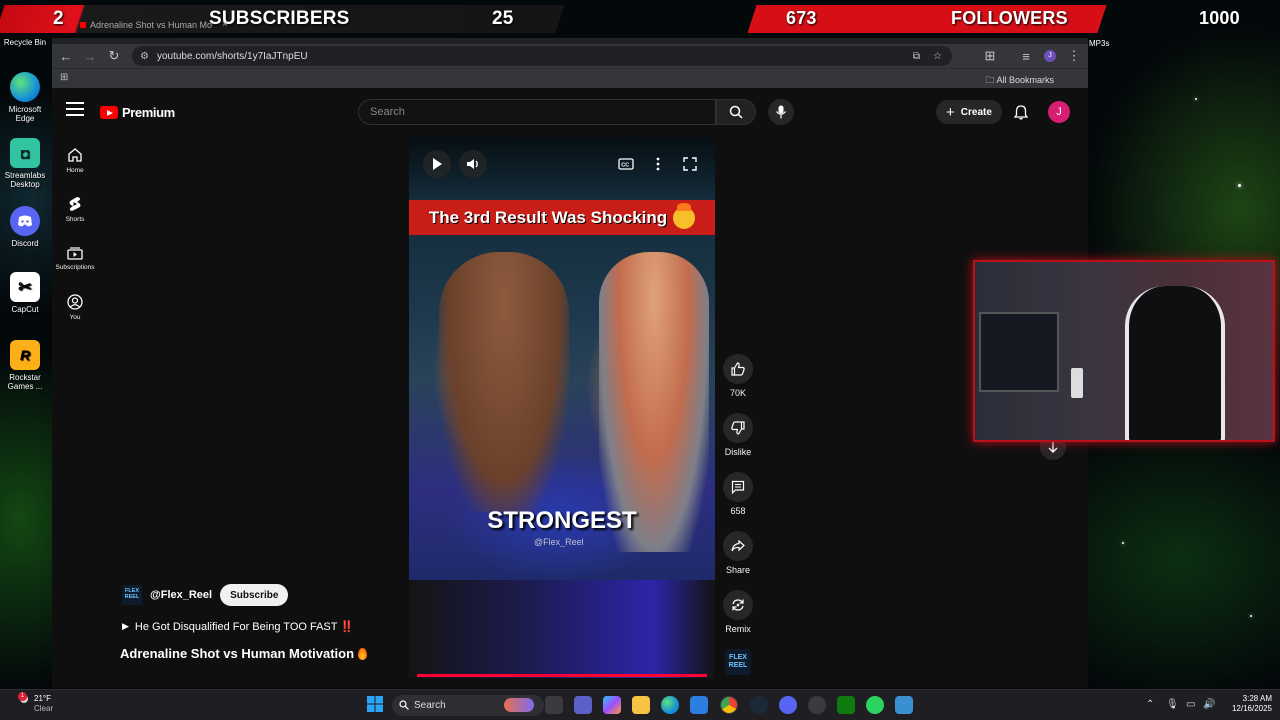  What do you see at coordinates (801, 18) in the screenshot?
I see `follower-count: 673` at bounding box center [801, 18].